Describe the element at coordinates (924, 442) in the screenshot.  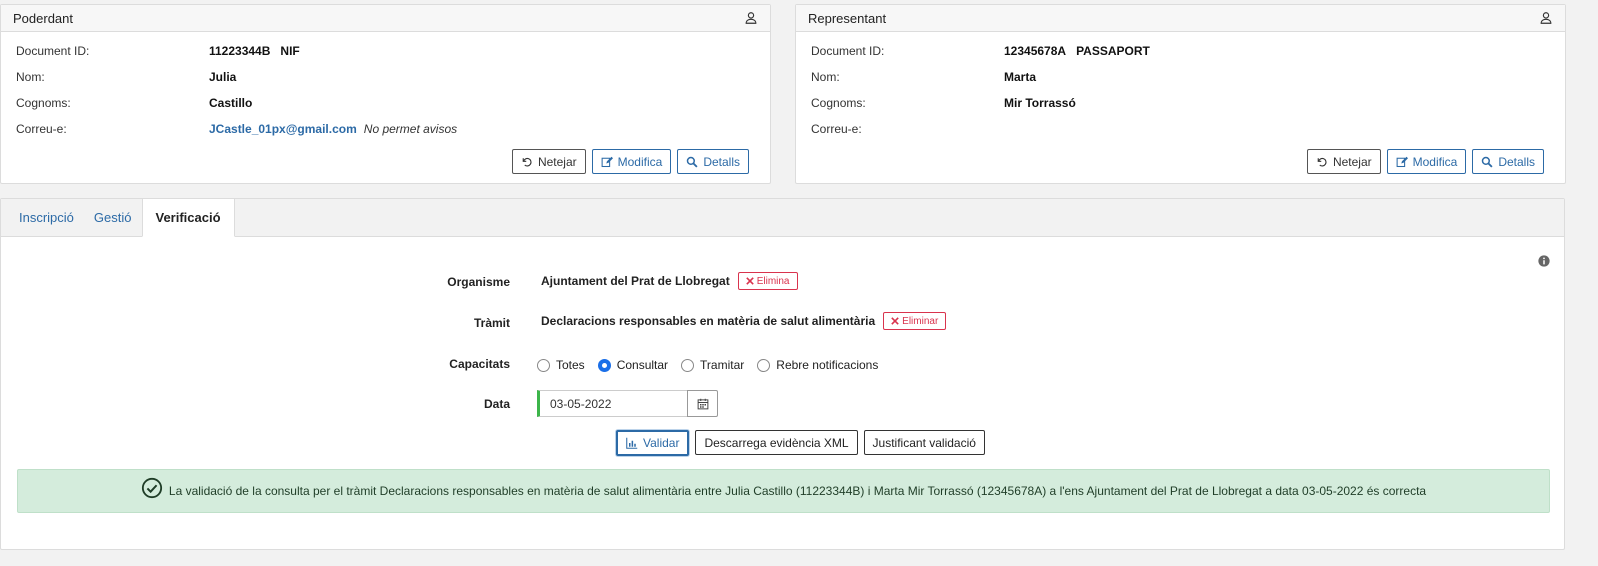
I see `receipt-button: Justificant validació` at that location.